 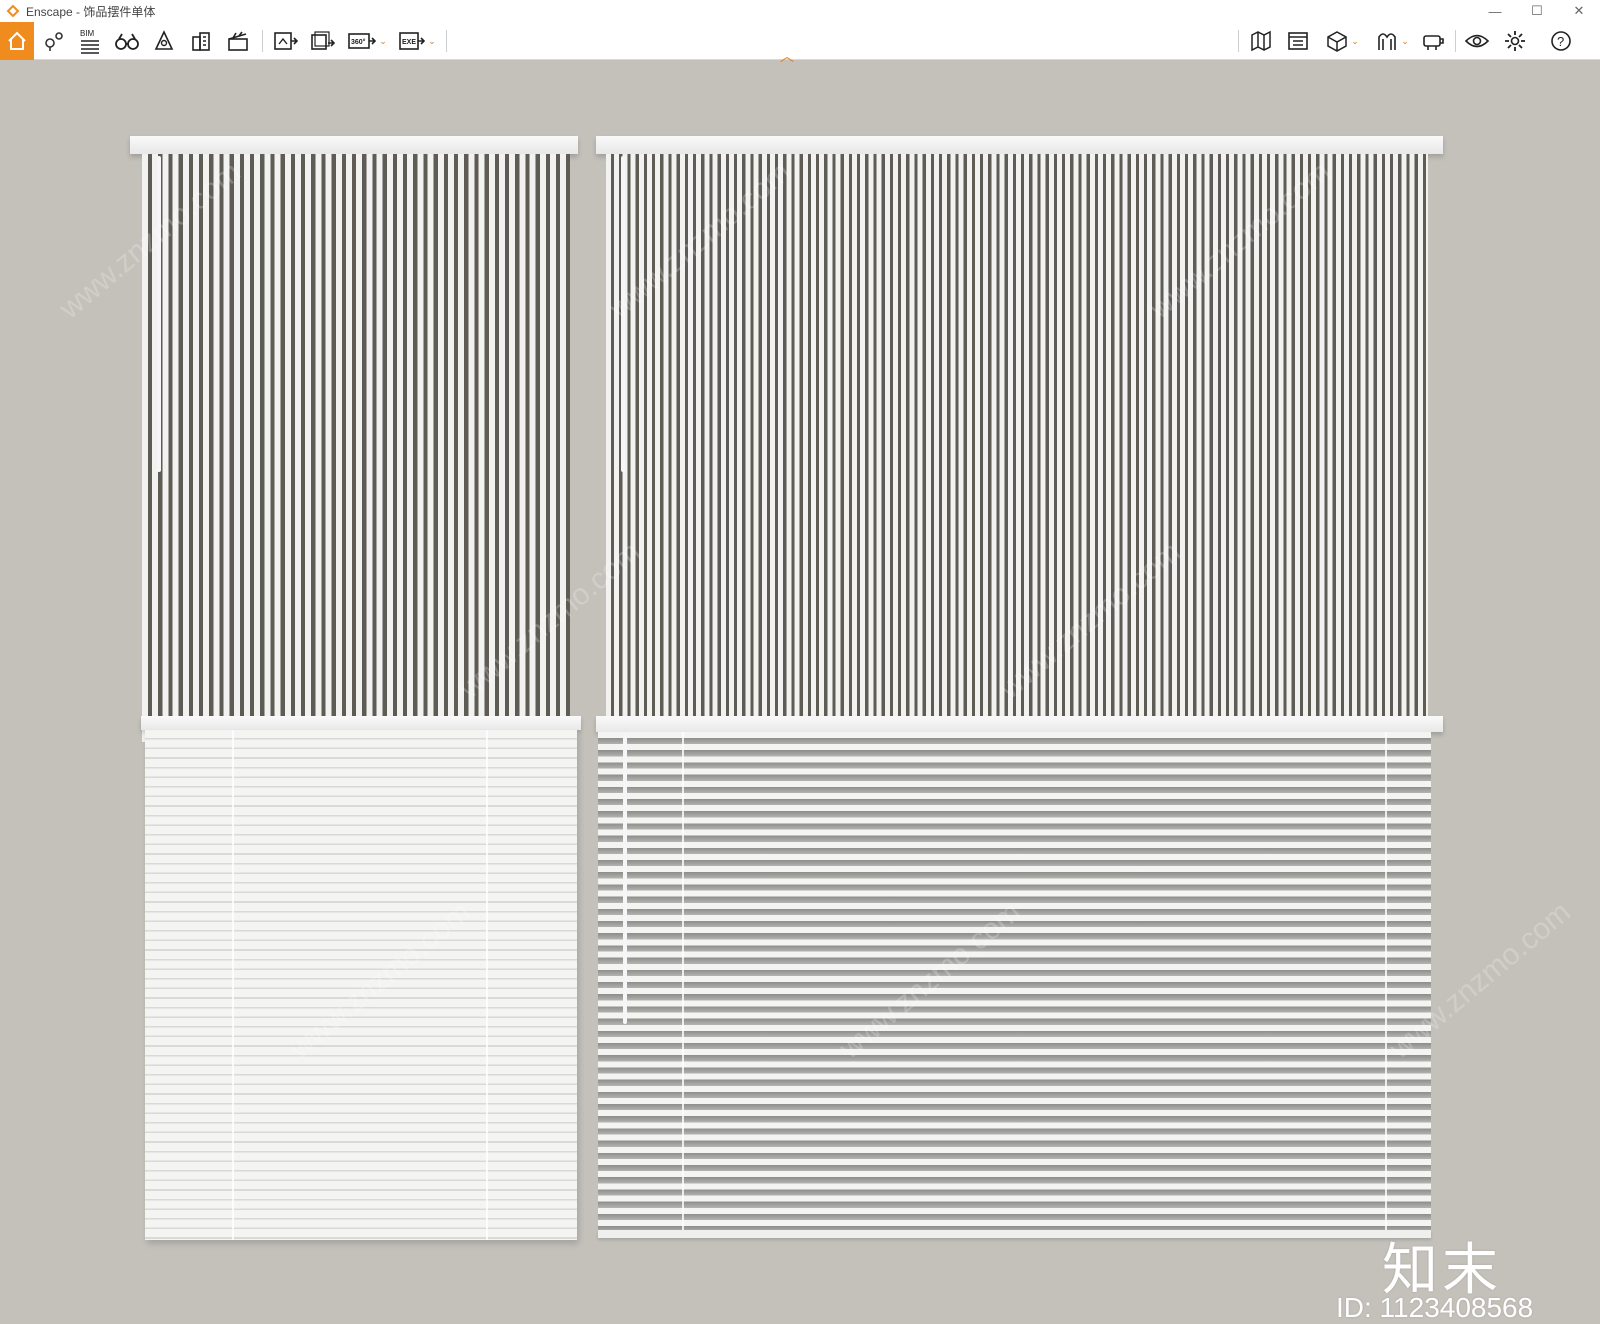 What do you see at coordinates (1579, 11) in the screenshot?
I see `close-button: ✕` at bounding box center [1579, 11].